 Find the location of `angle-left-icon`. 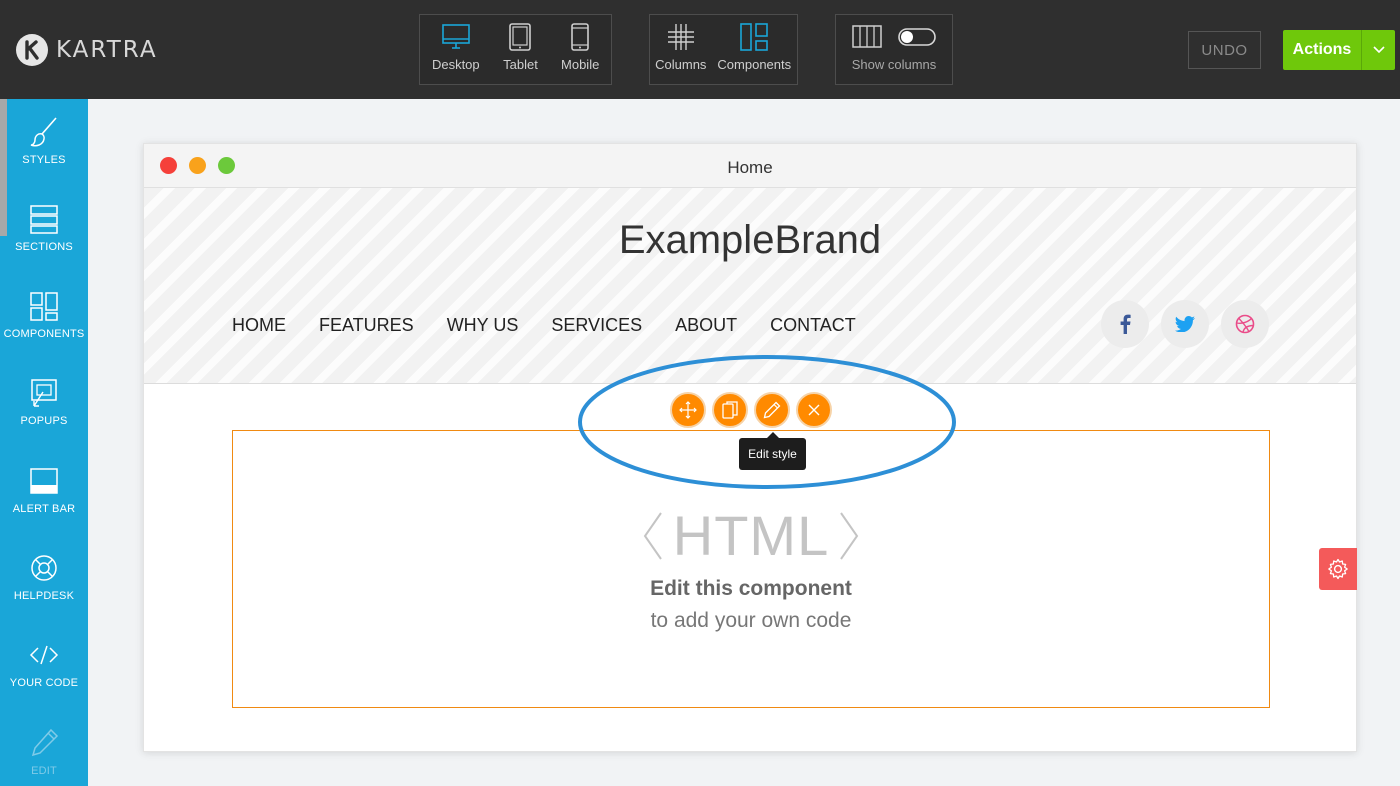

angle-left-icon is located at coordinates (652, 535).